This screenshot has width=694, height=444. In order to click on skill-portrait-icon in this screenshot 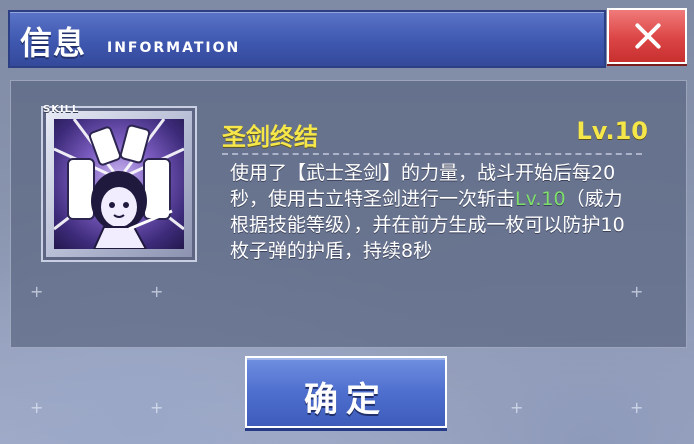, I will do `click(119, 184)`.